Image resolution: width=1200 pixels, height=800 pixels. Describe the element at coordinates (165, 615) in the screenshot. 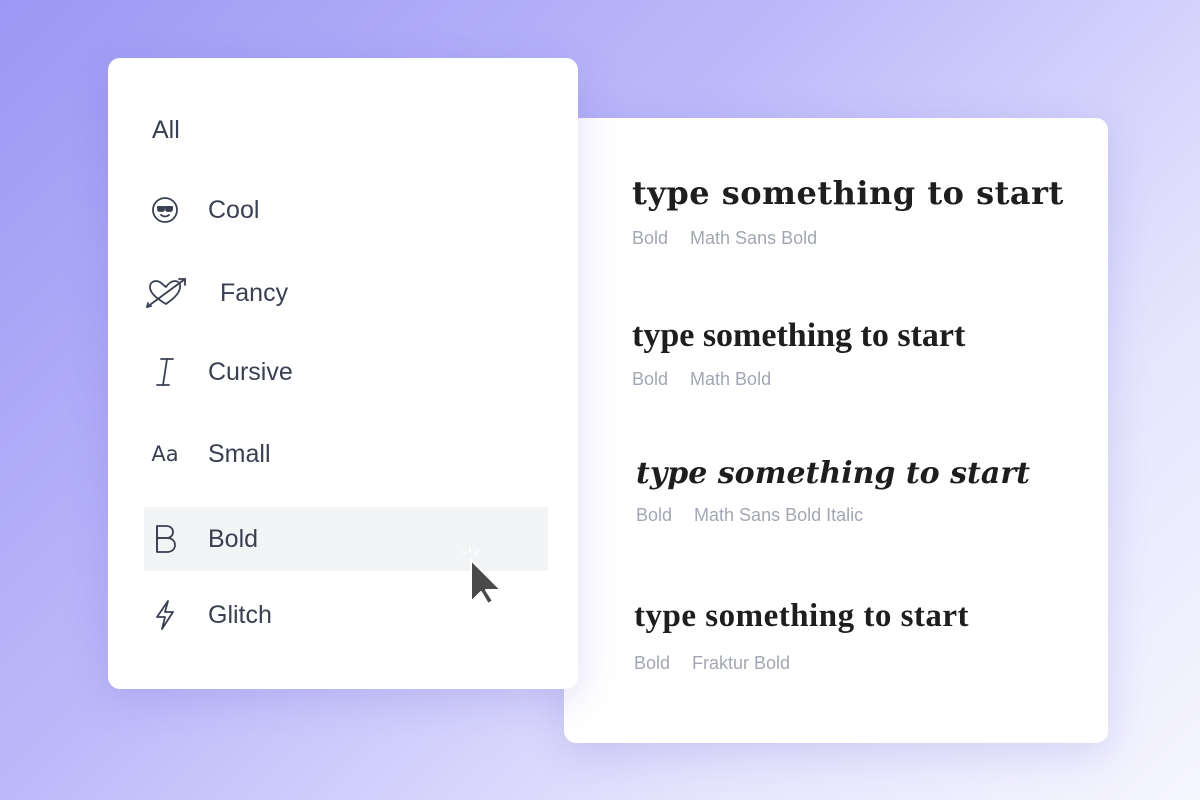

I see `lightning-icon` at that location.